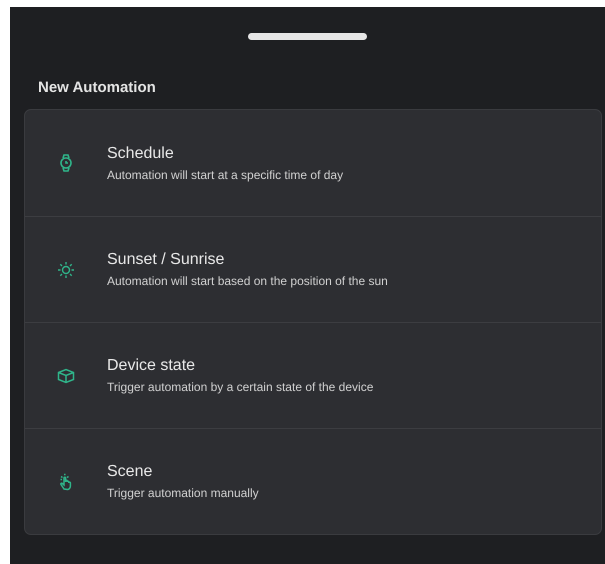 The width and height of the screenshot is (605, 564). What do you see at coordinates (151, 366) in the screenshot?
I see `option-title: Device state` at bounding box center [151, 366].